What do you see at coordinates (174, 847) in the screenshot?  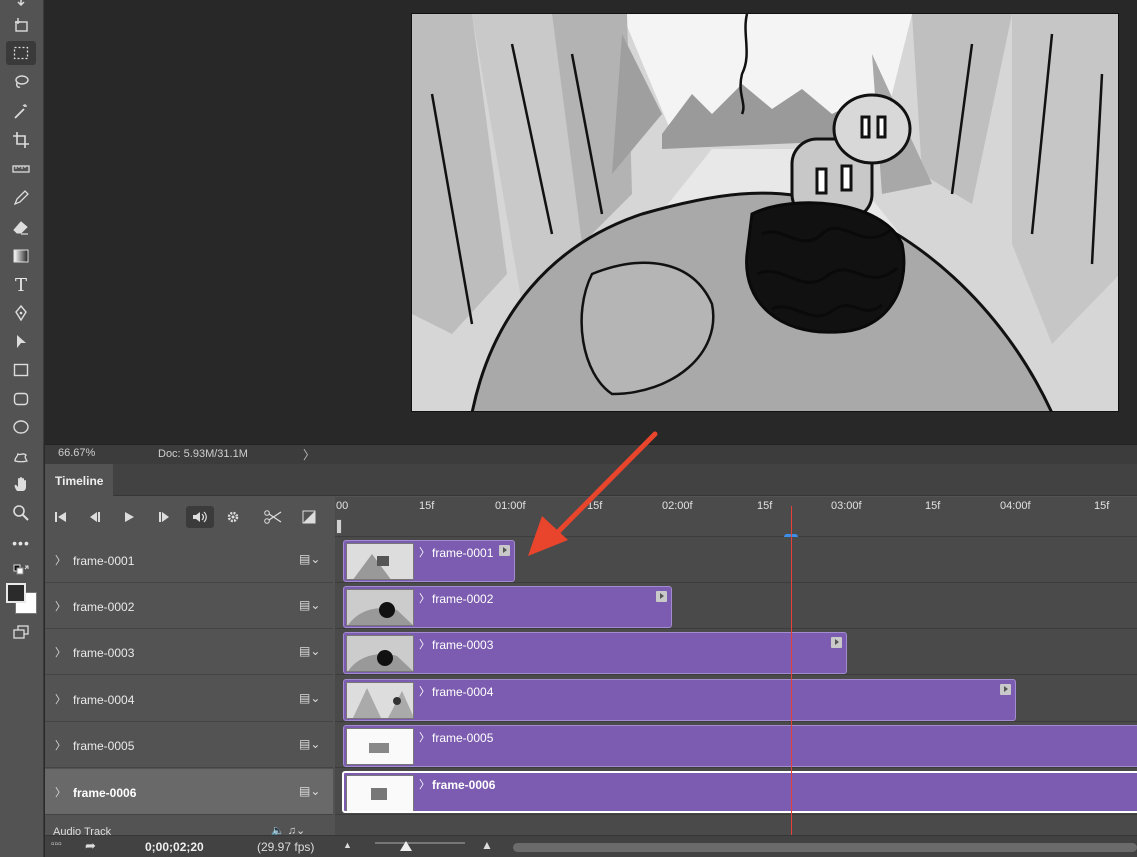 I see `current-timecode: 0;00;02;20` at bounding box center [174, 847].